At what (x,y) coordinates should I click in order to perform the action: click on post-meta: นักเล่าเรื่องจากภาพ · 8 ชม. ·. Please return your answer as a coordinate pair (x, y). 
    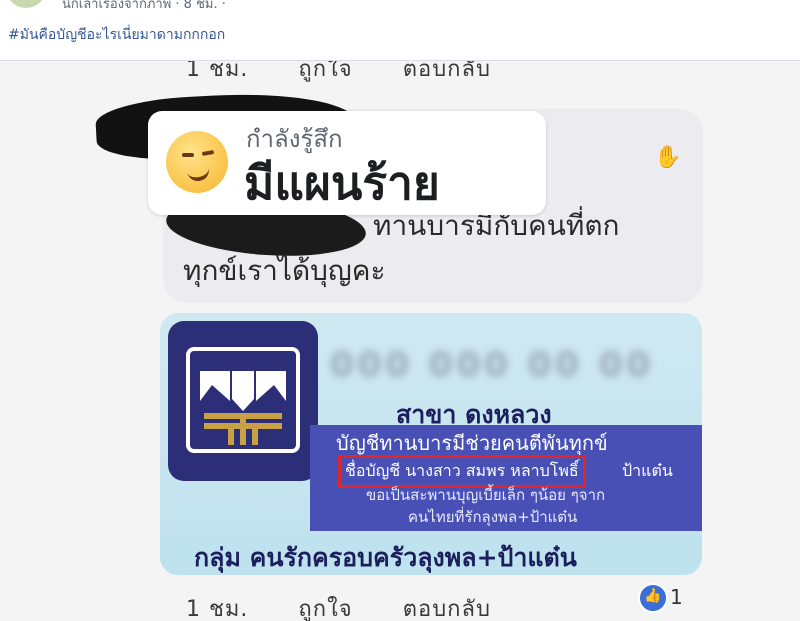
    Looking at the image, I should click on (144, 6).